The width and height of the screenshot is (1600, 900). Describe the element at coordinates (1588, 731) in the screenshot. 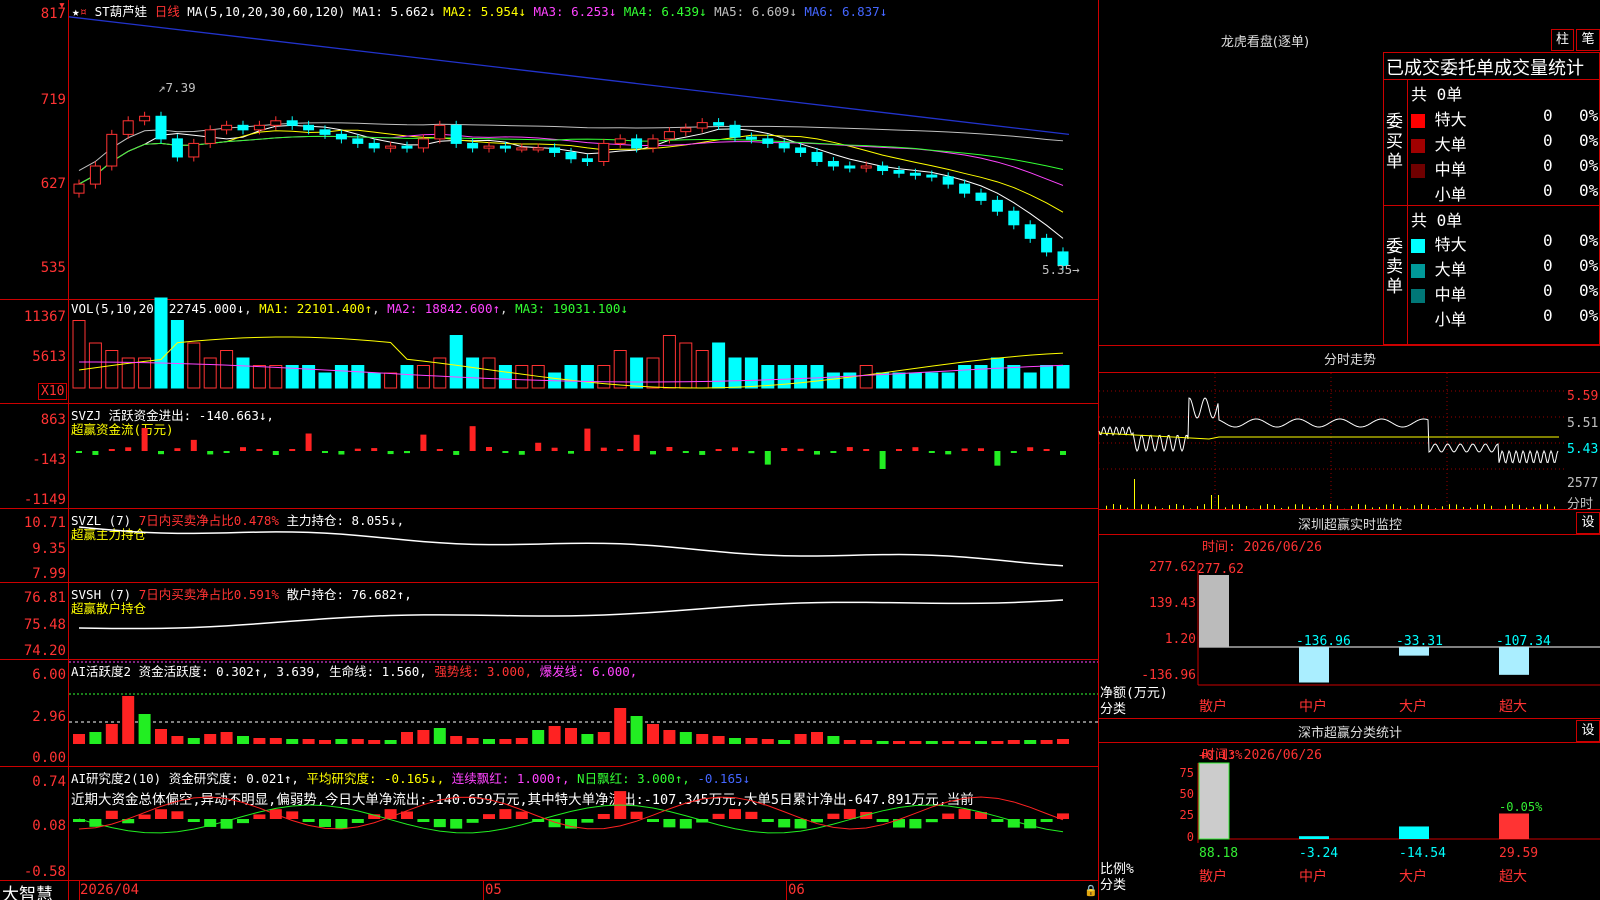

I see `classify-settings-button: 设` at that location.